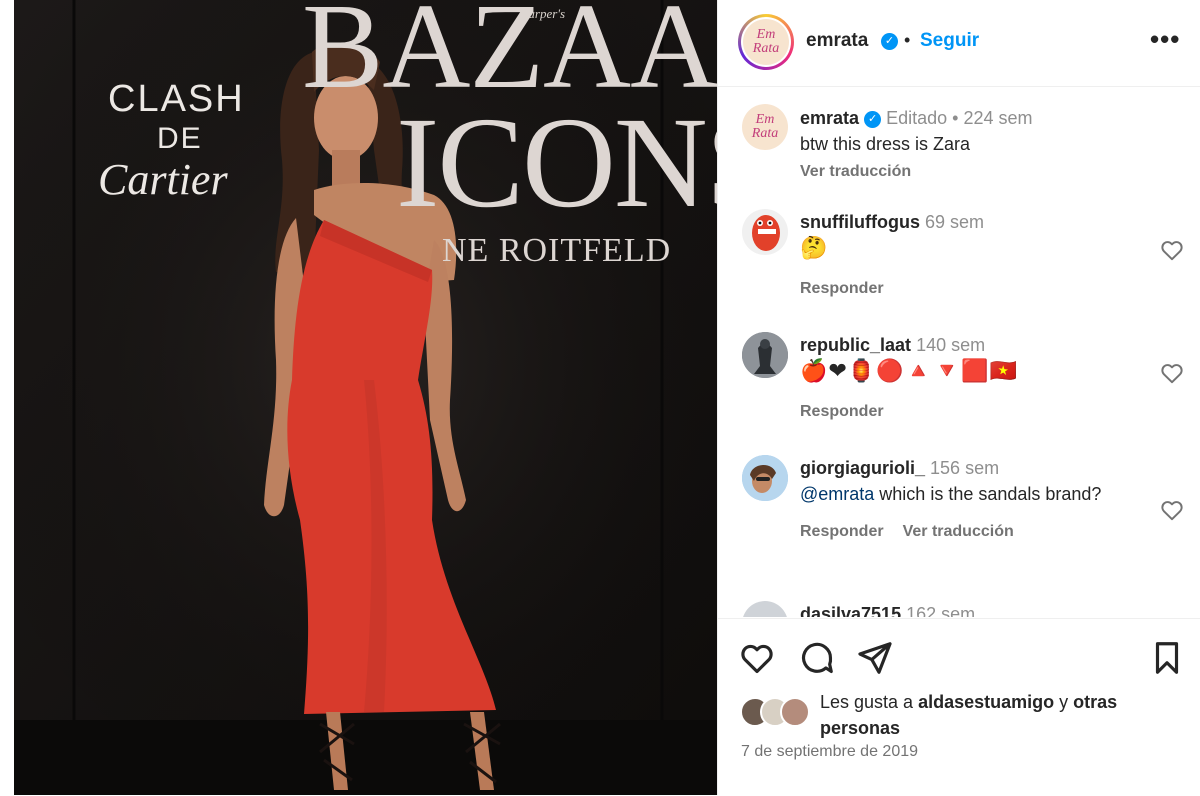 The image size is (1200, 796). I want to click on liked-by-avatars, so click(780, 712).